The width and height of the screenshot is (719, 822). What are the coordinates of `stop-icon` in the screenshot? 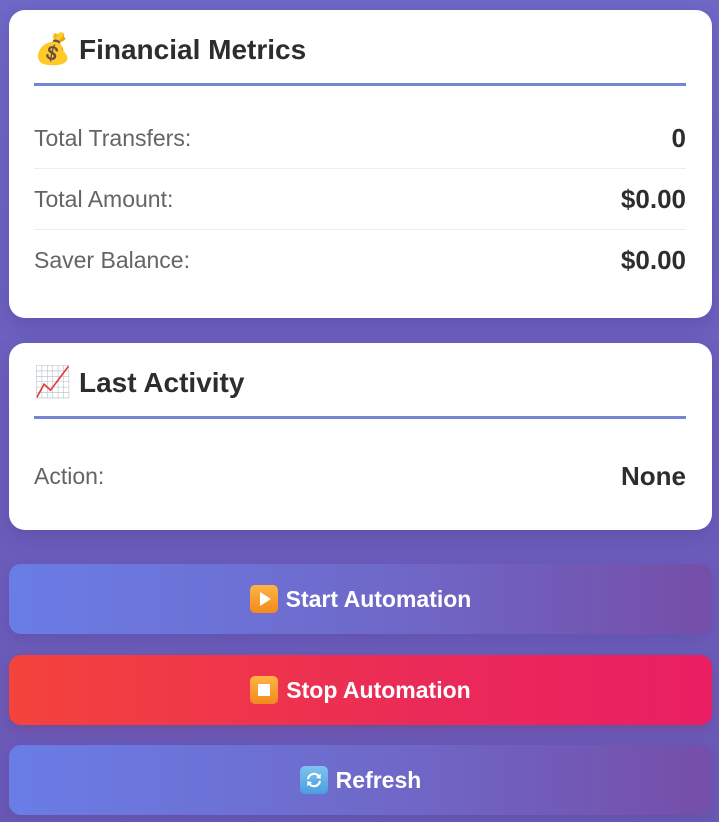 It's located at (264, 690).